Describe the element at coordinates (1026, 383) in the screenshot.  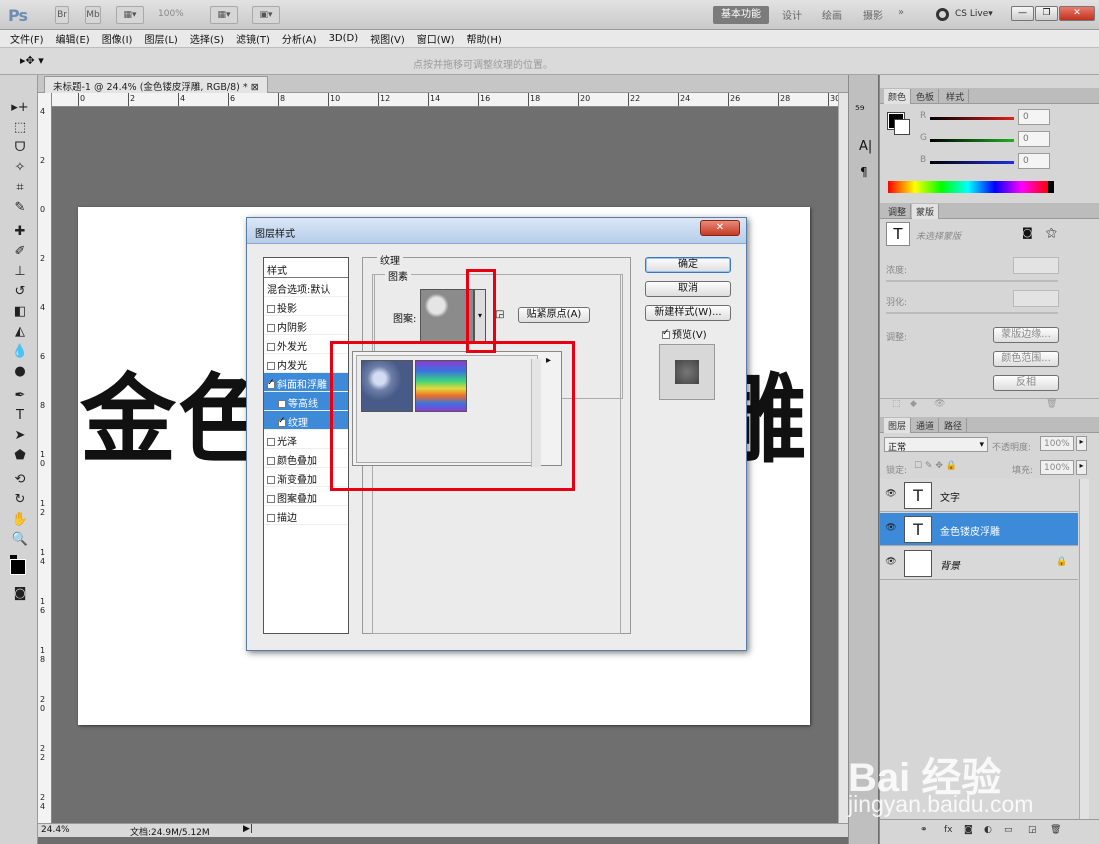
I see `invert-button: 反相` at that location.